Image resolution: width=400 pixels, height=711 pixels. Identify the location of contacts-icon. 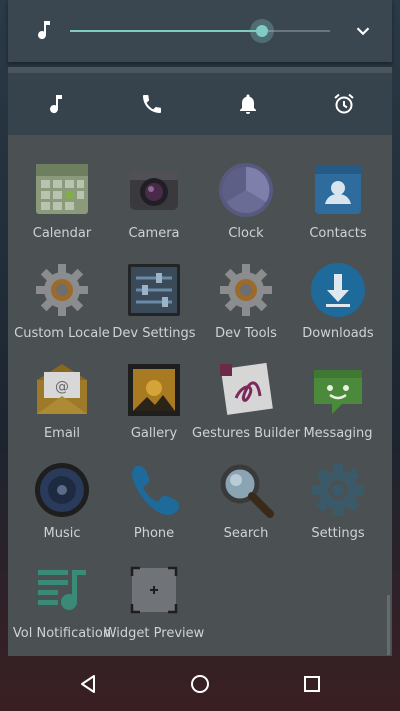
(338, 190).